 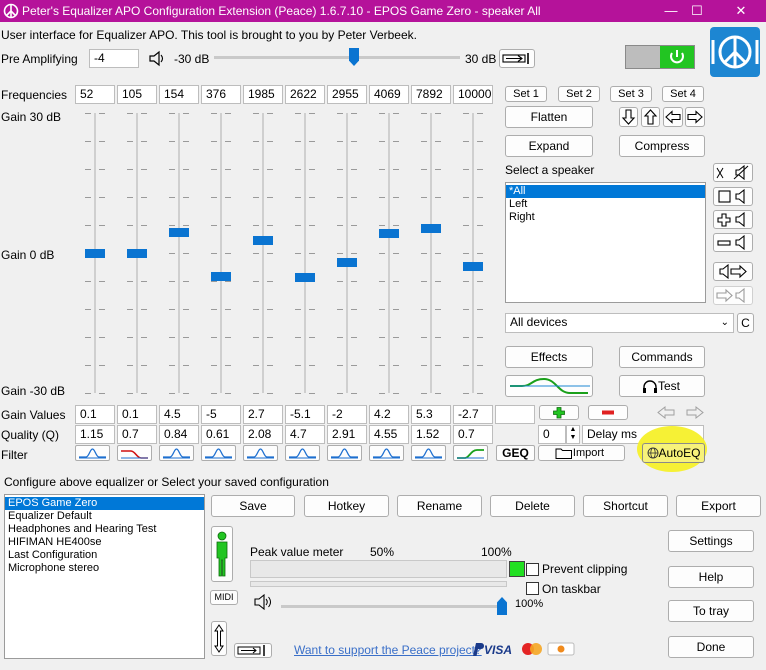 I want to click on config-item: Equalizer Default, so click(x=104, y=516).